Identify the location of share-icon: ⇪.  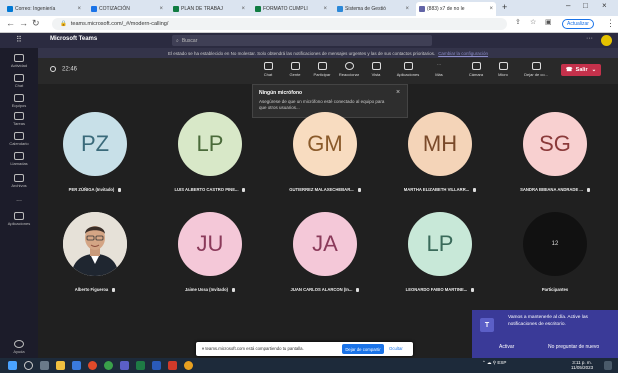
(518, 22).